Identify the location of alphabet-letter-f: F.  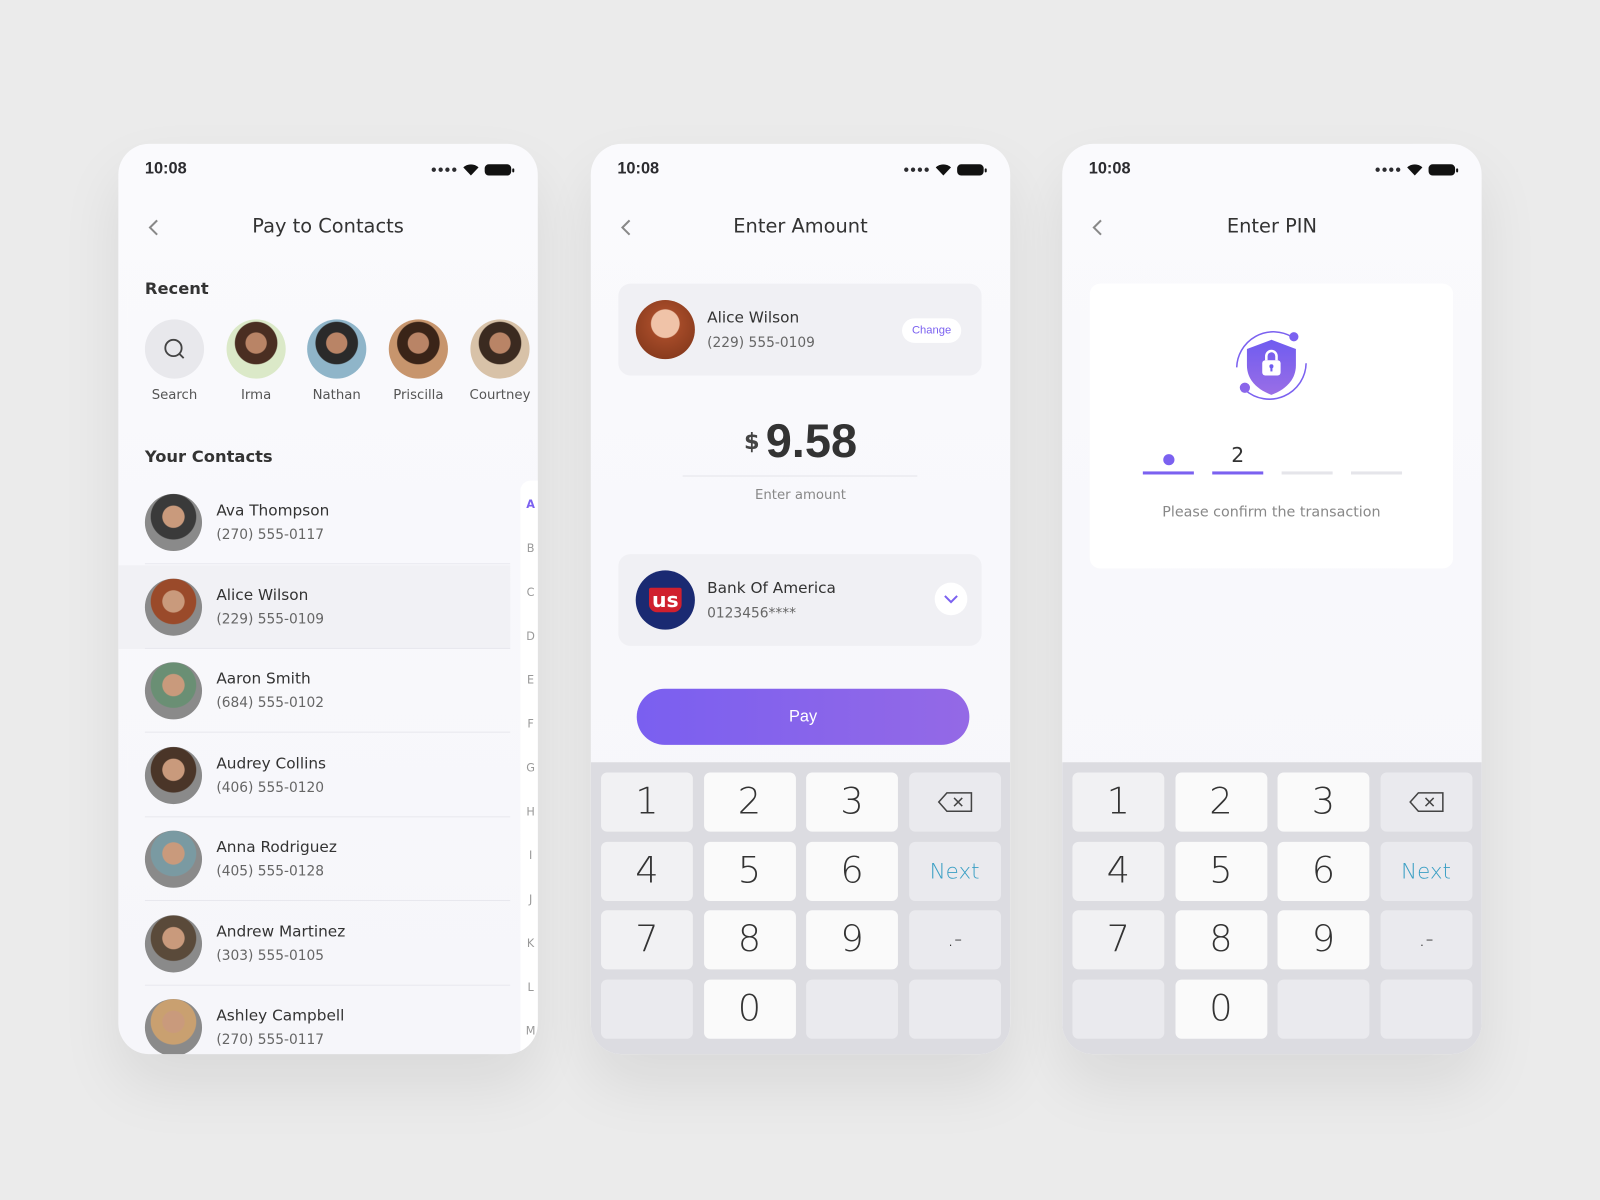
(528, 723).